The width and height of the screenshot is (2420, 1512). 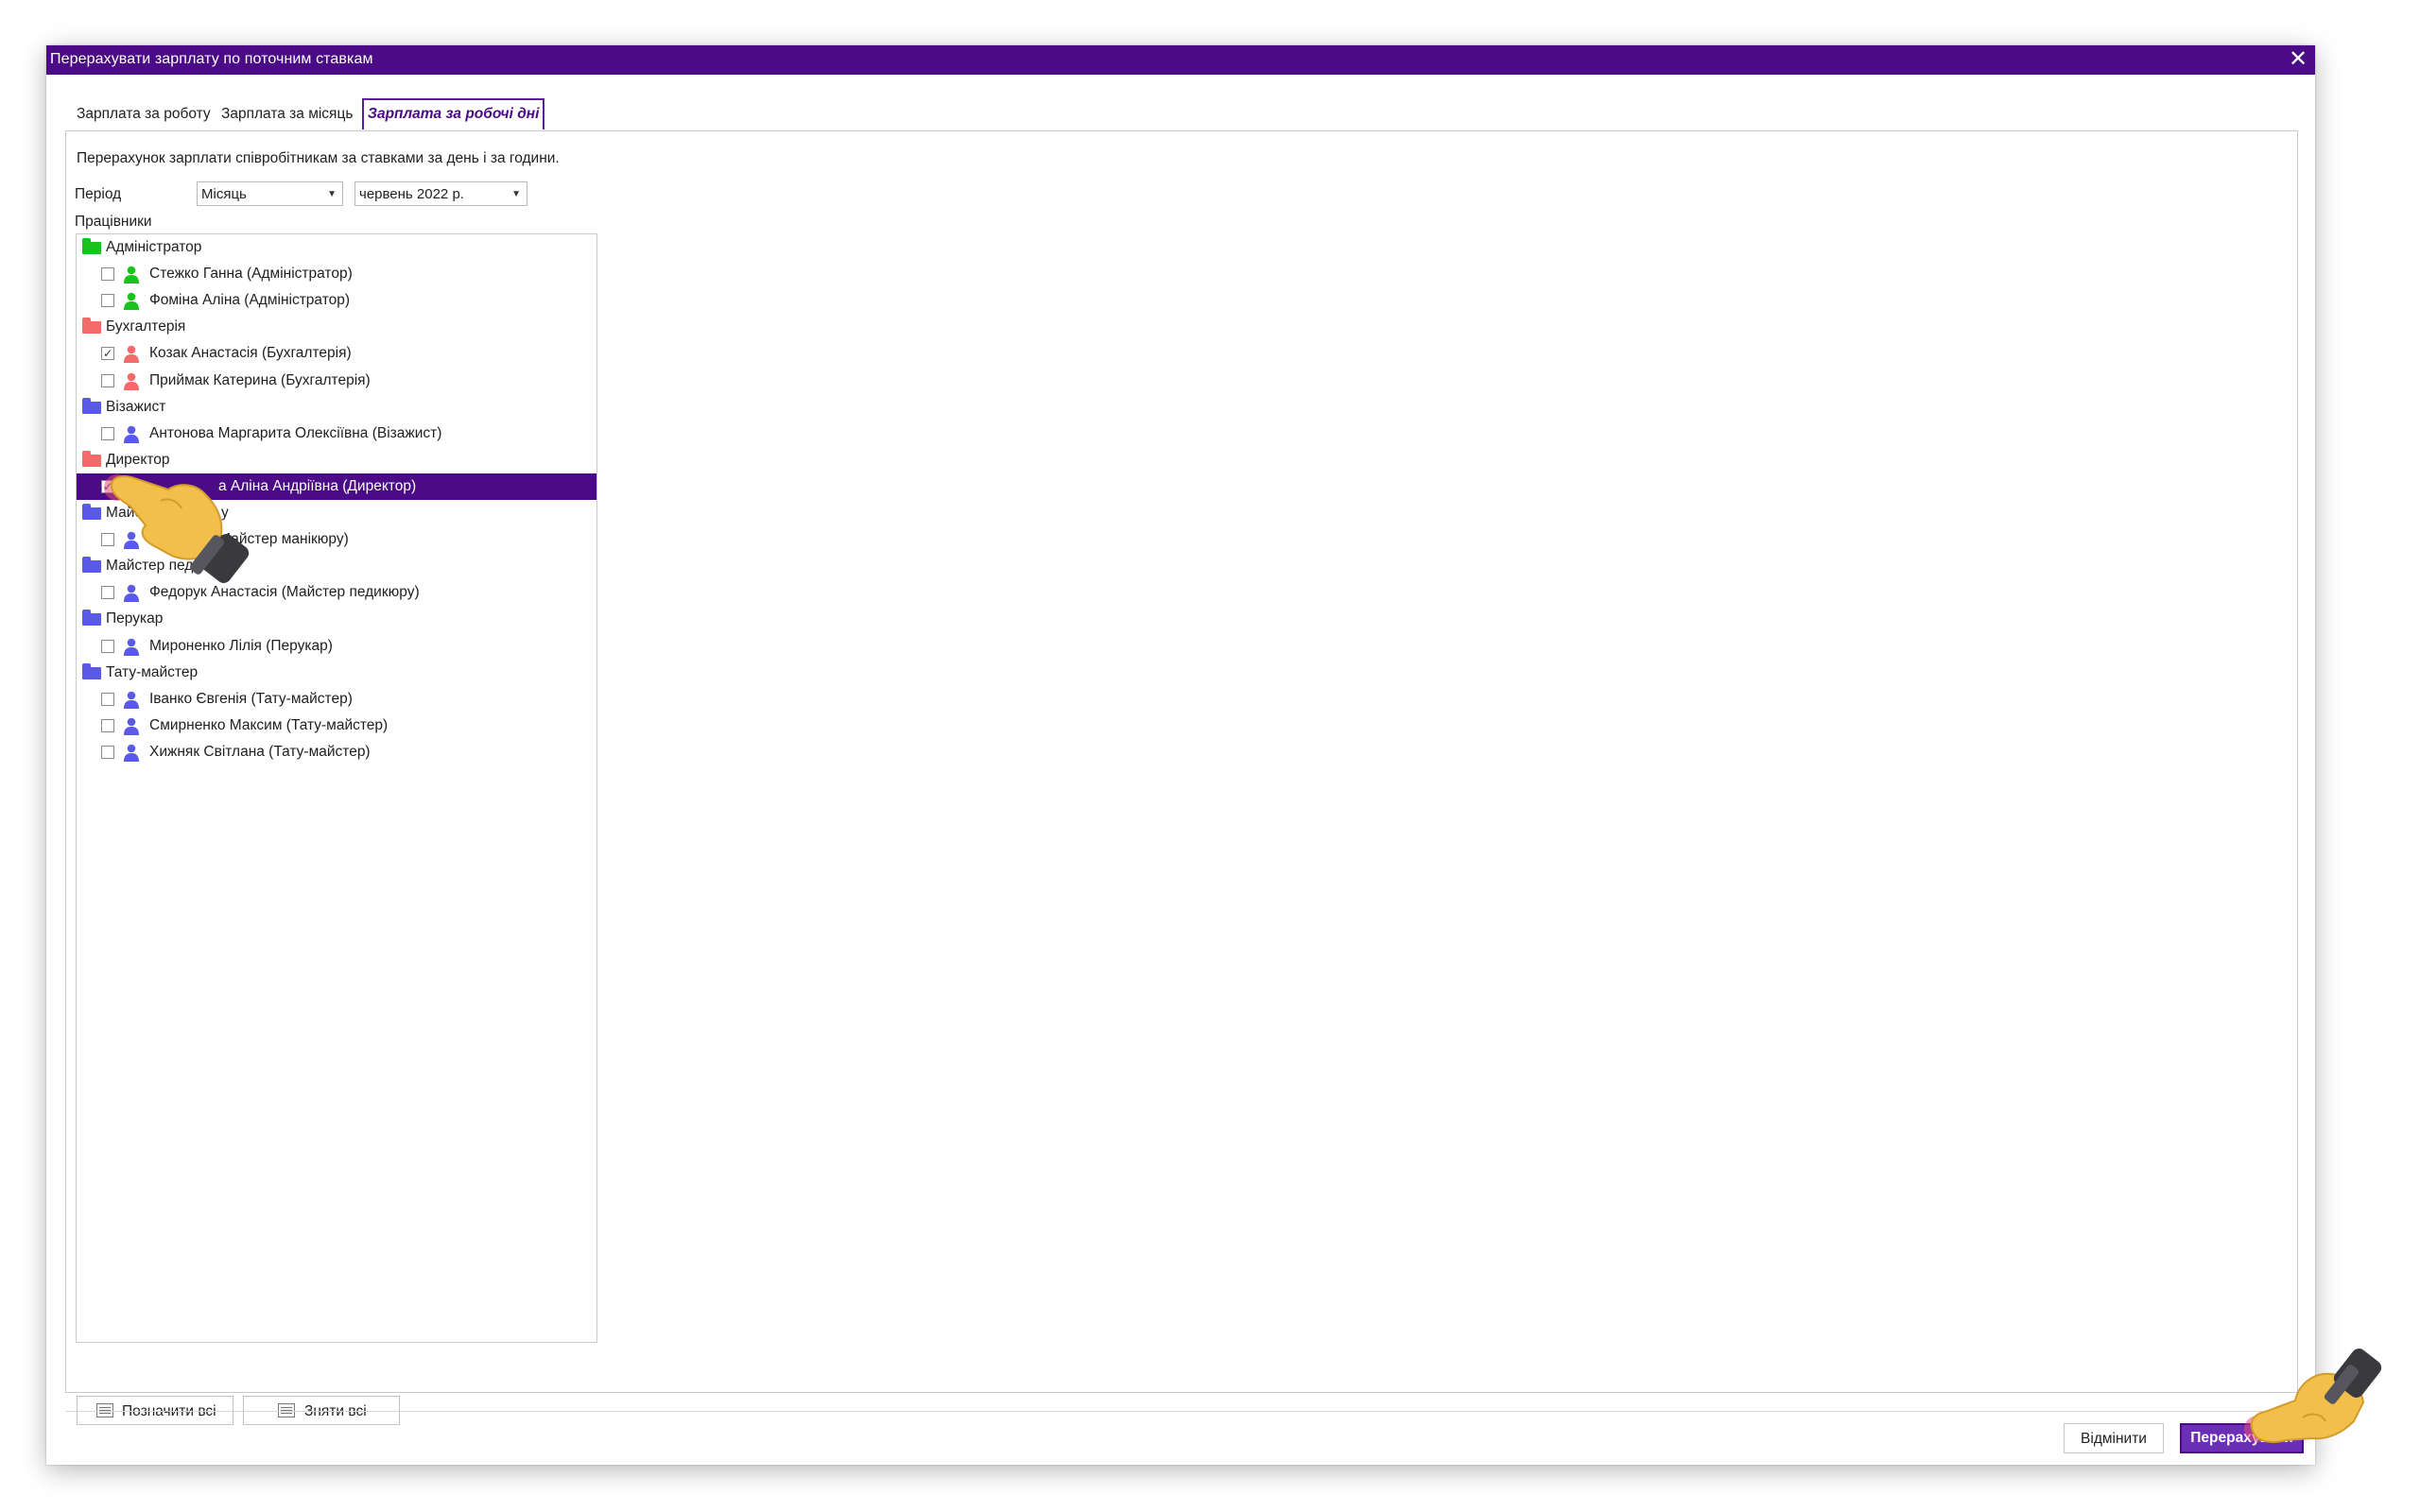 What do you see at coordinates (336, 327) in the screenshot?
I see `tree-group-row: Бухгалтерія` at bounding box center [336, 327].